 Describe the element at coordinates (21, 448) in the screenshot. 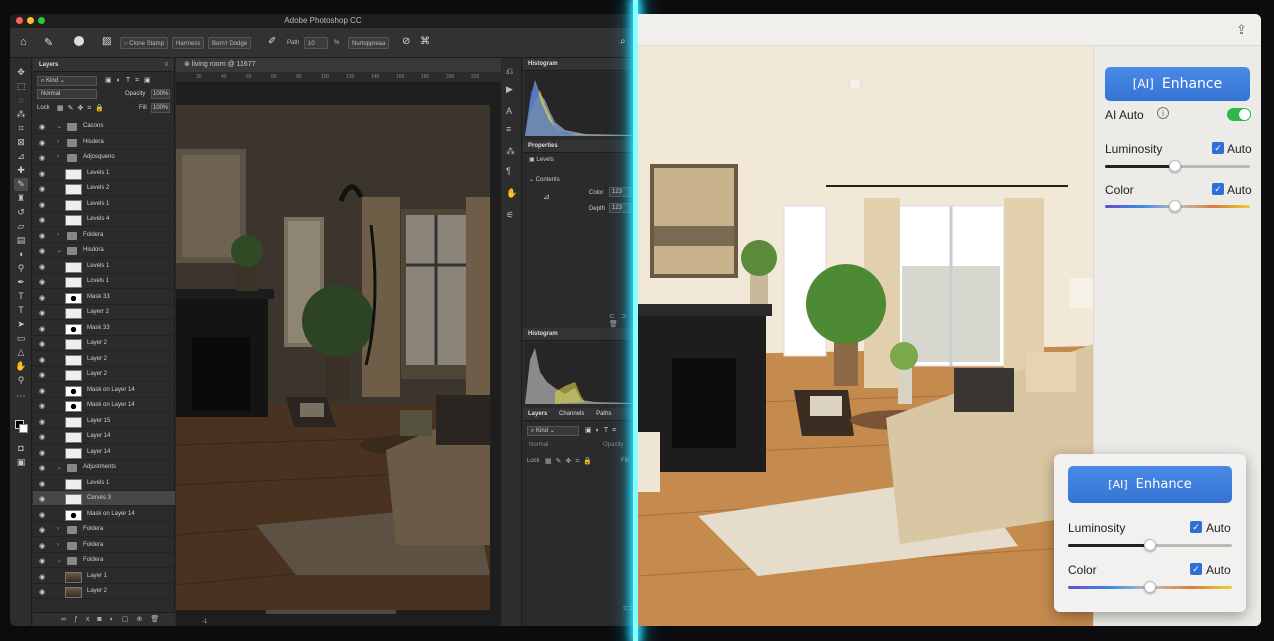

I see `quick-mask-icon: ◘` at that location.